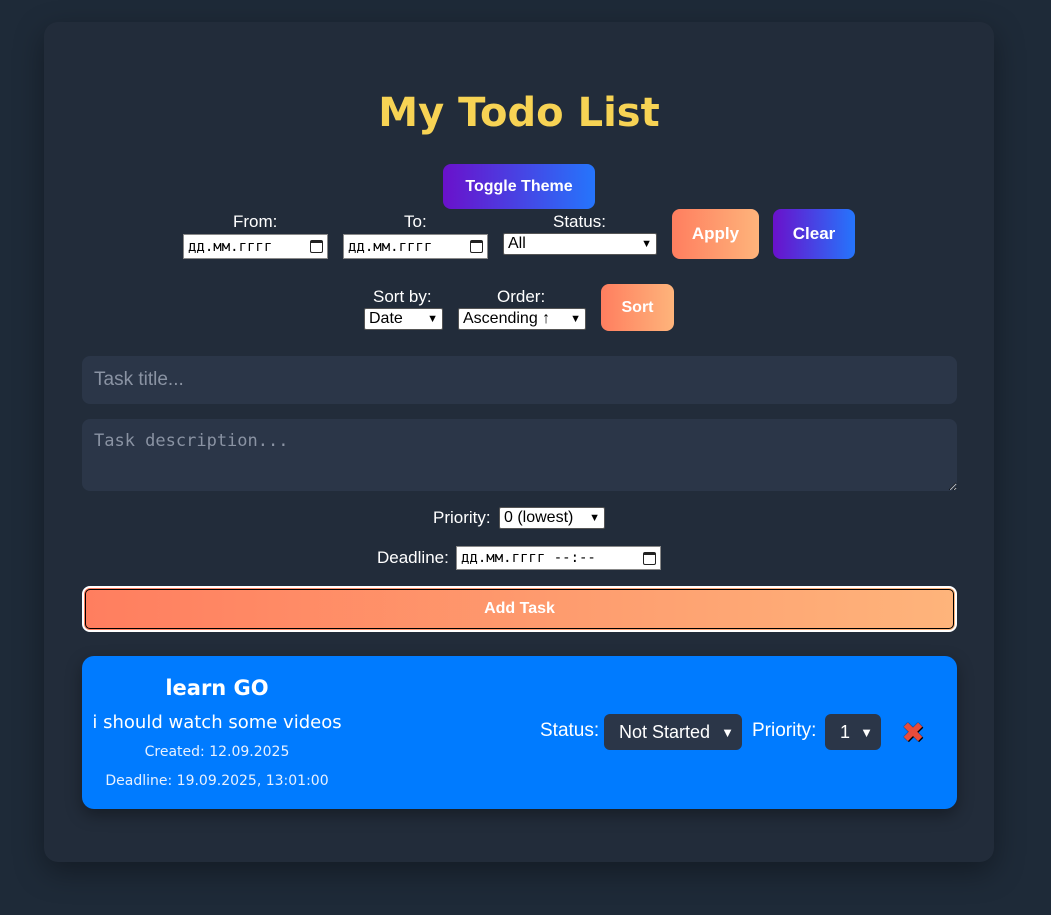 Image resolution: width=1051 pixels, height=915 pixels. Describe the element at coordinates (519, 113) in the screenshot. I see `page-title: My Todo List` at that location.